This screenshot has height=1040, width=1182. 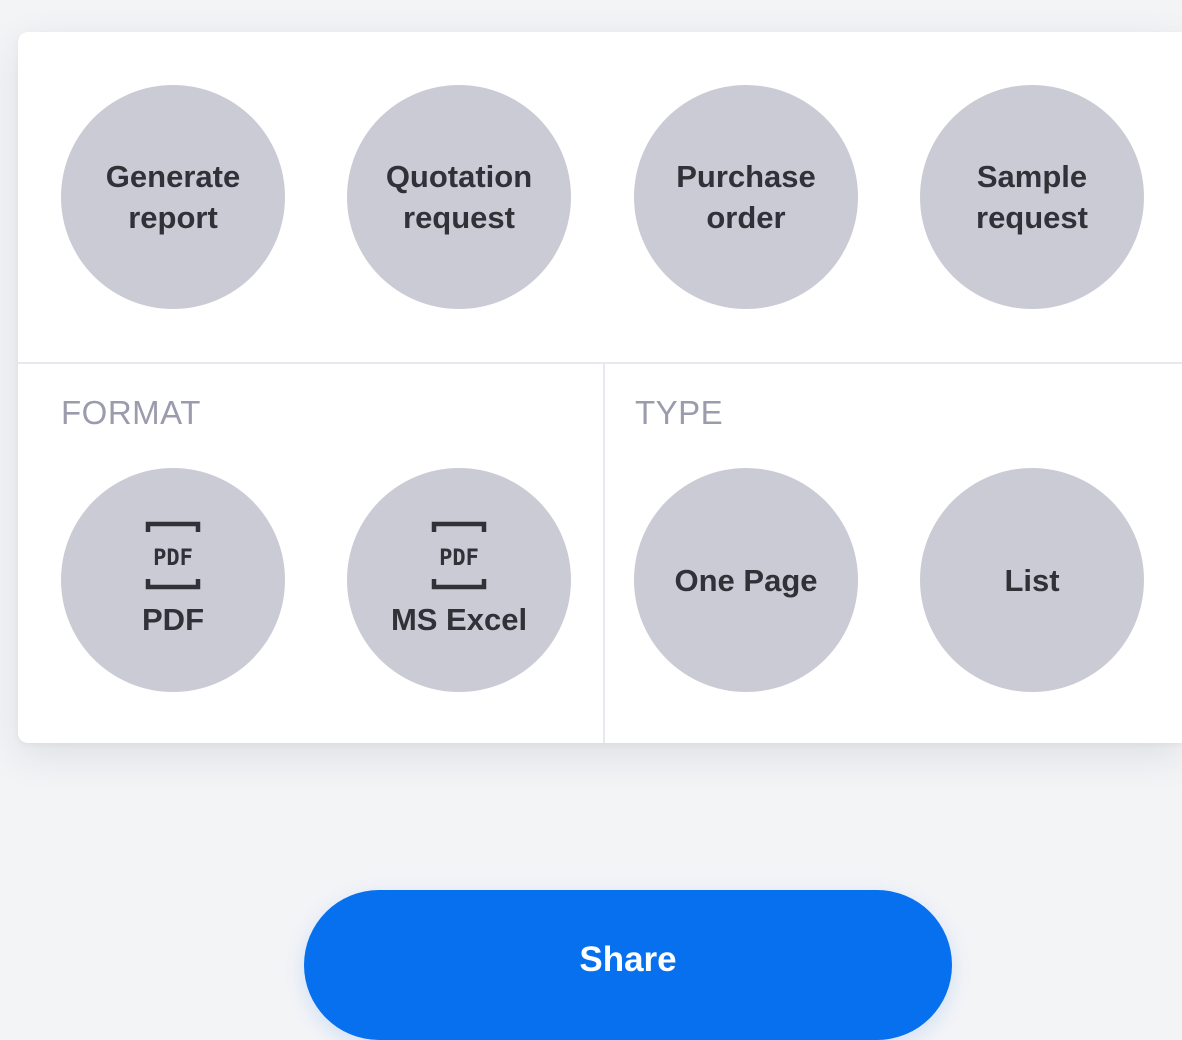 I want to click on purchase-order-label: Purchase order, so click(x=746, y=197).